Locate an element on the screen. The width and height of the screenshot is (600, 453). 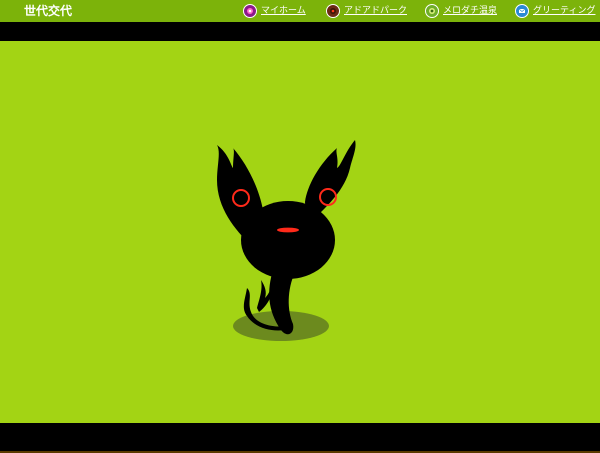
home-face-icon is located at coordinates (250, 11).